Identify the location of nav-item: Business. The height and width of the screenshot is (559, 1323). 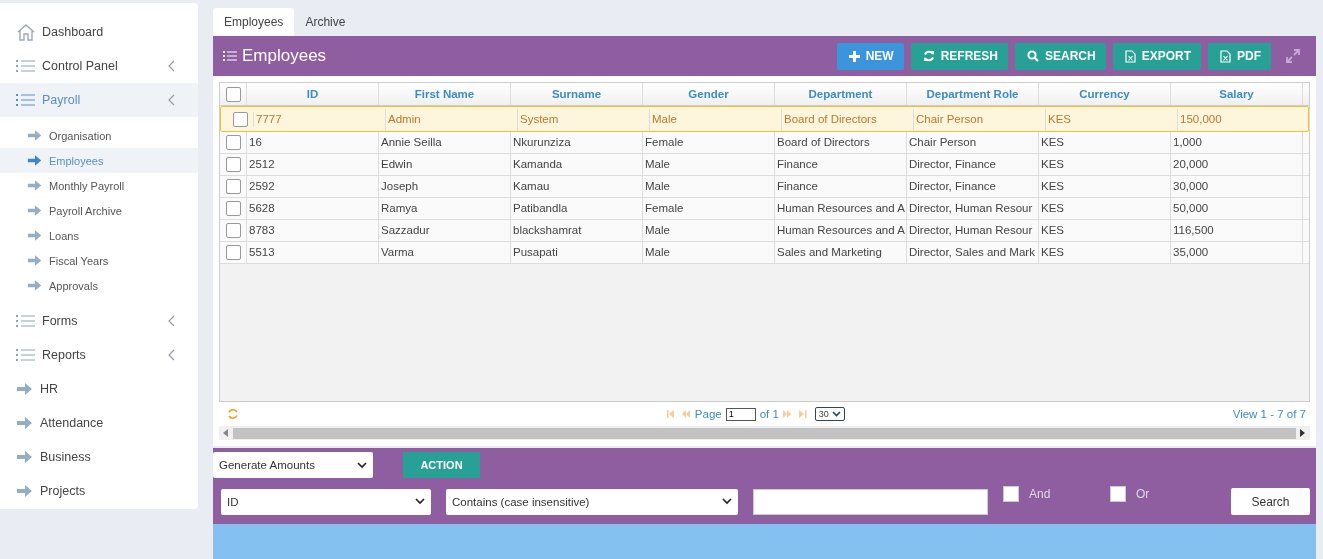
(99, 457).